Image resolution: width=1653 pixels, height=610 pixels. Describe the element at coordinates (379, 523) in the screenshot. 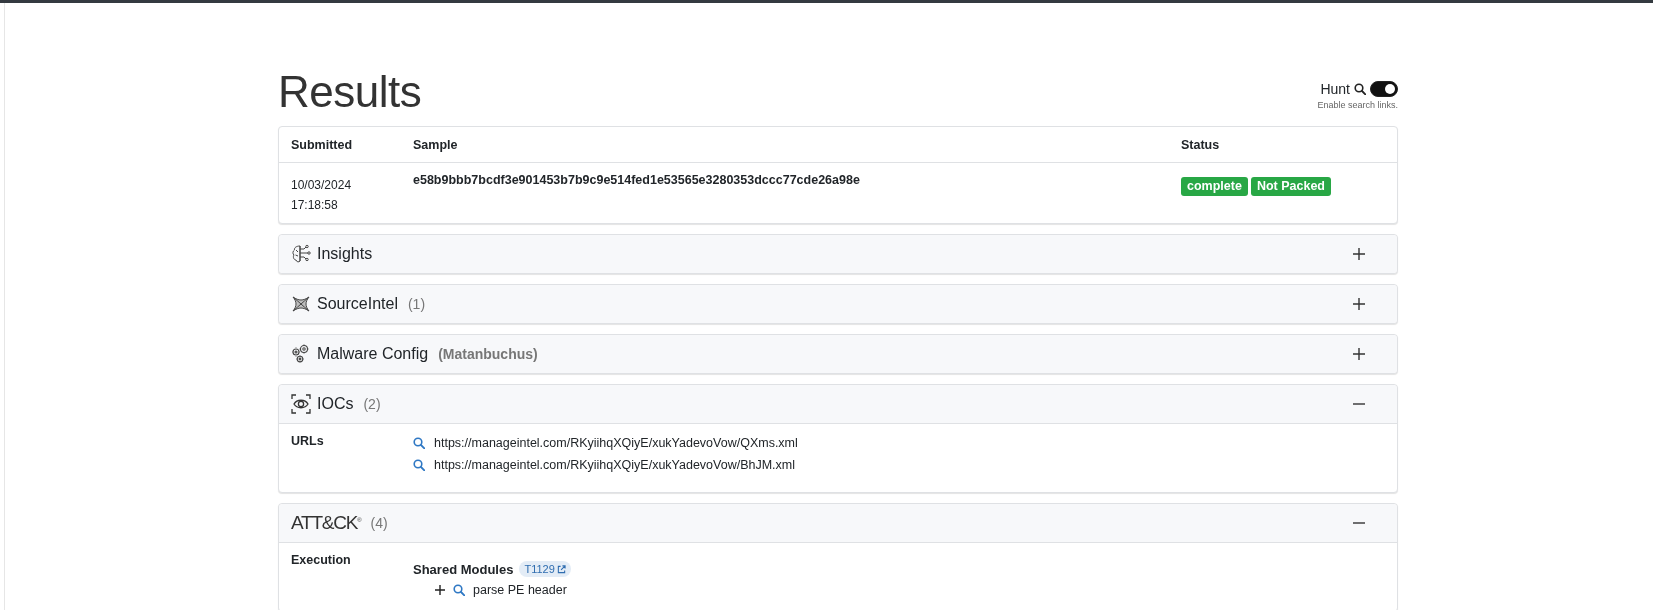

I see `section-count: (4)` at that location.